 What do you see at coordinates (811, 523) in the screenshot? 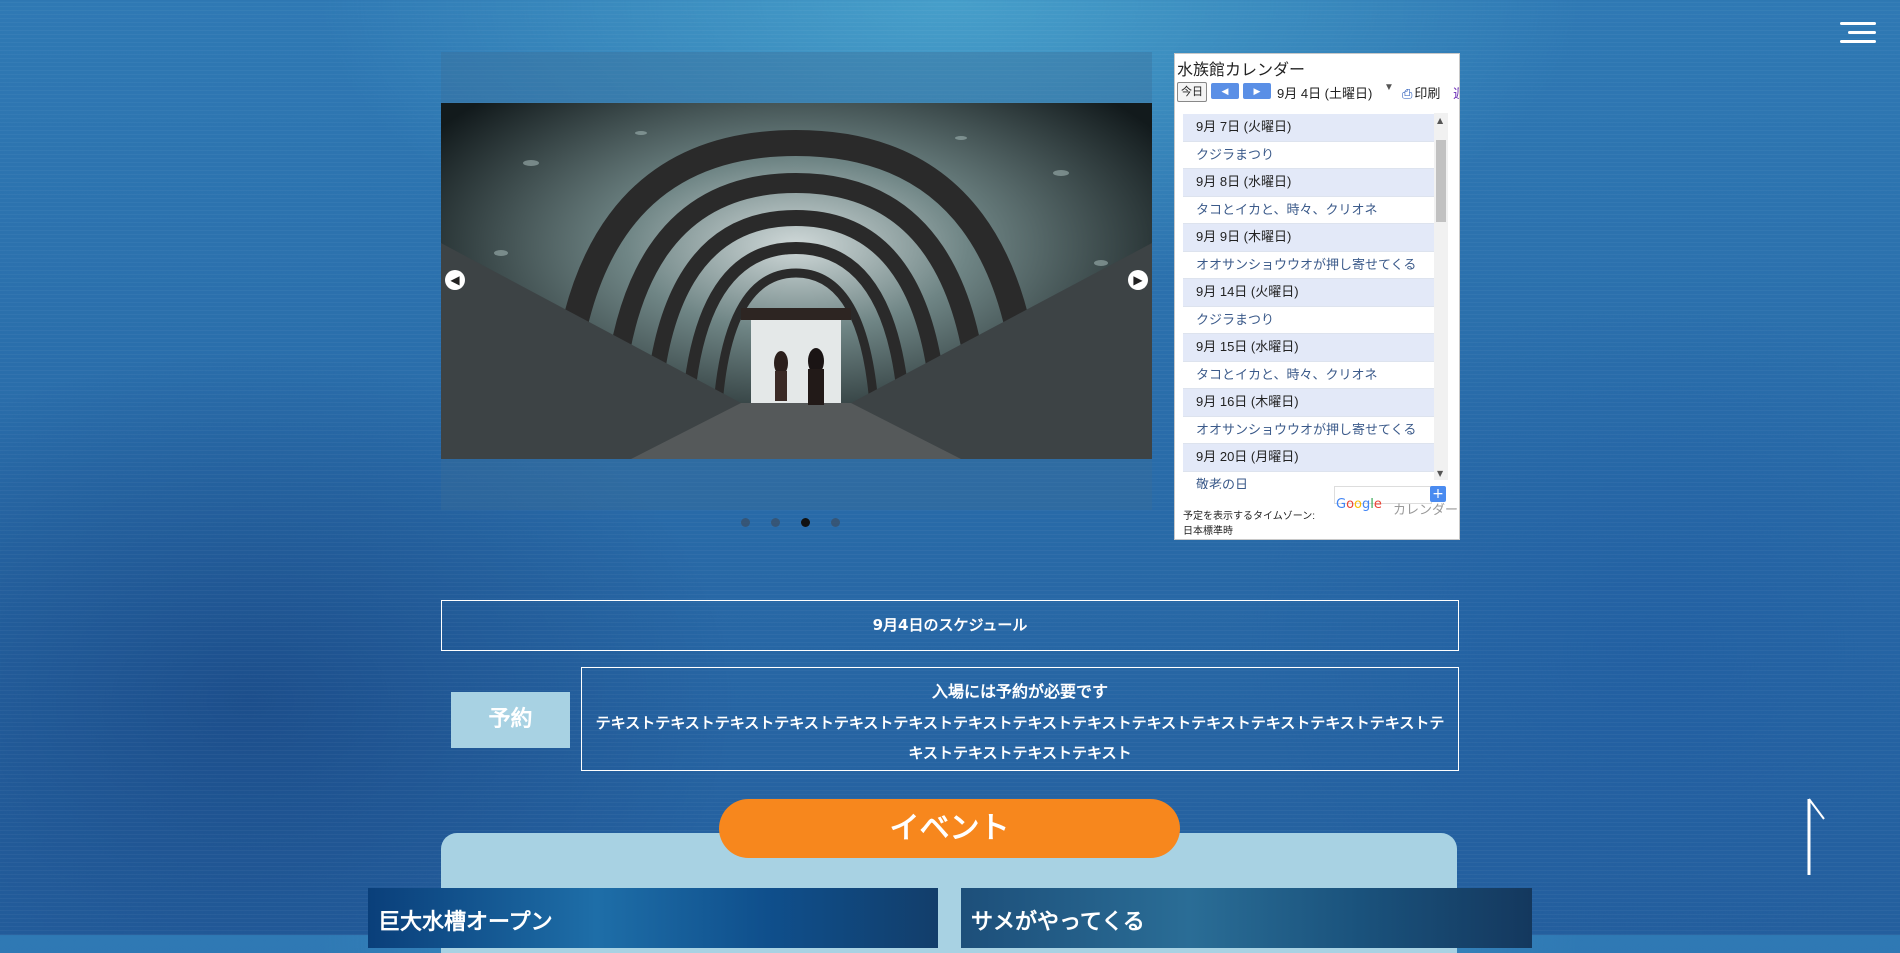
I see `slider-pagination` at bounding box center [811, 523].